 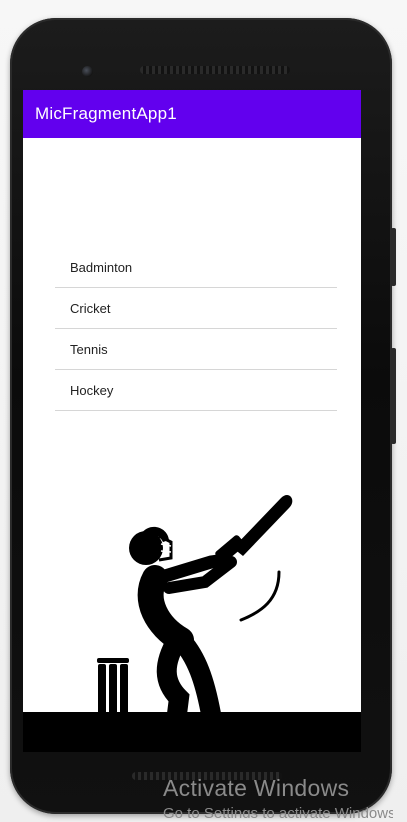 I want to click on list-item: Tennis, so click(x=196, y=349).